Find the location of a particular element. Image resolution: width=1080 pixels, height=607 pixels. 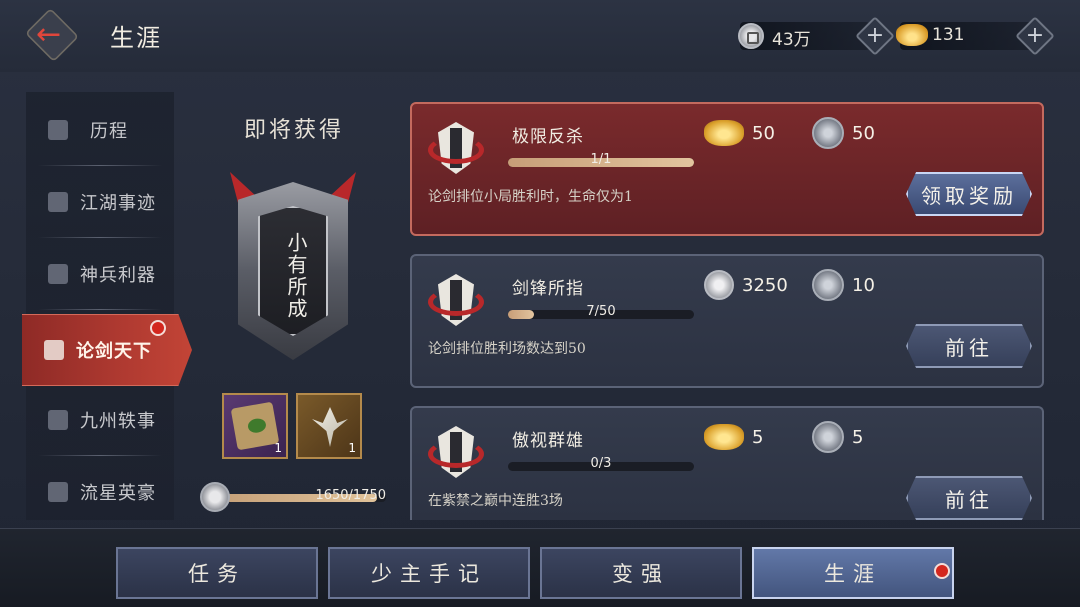

task-name: 极限反杀 is located at coordinates (548, 137).